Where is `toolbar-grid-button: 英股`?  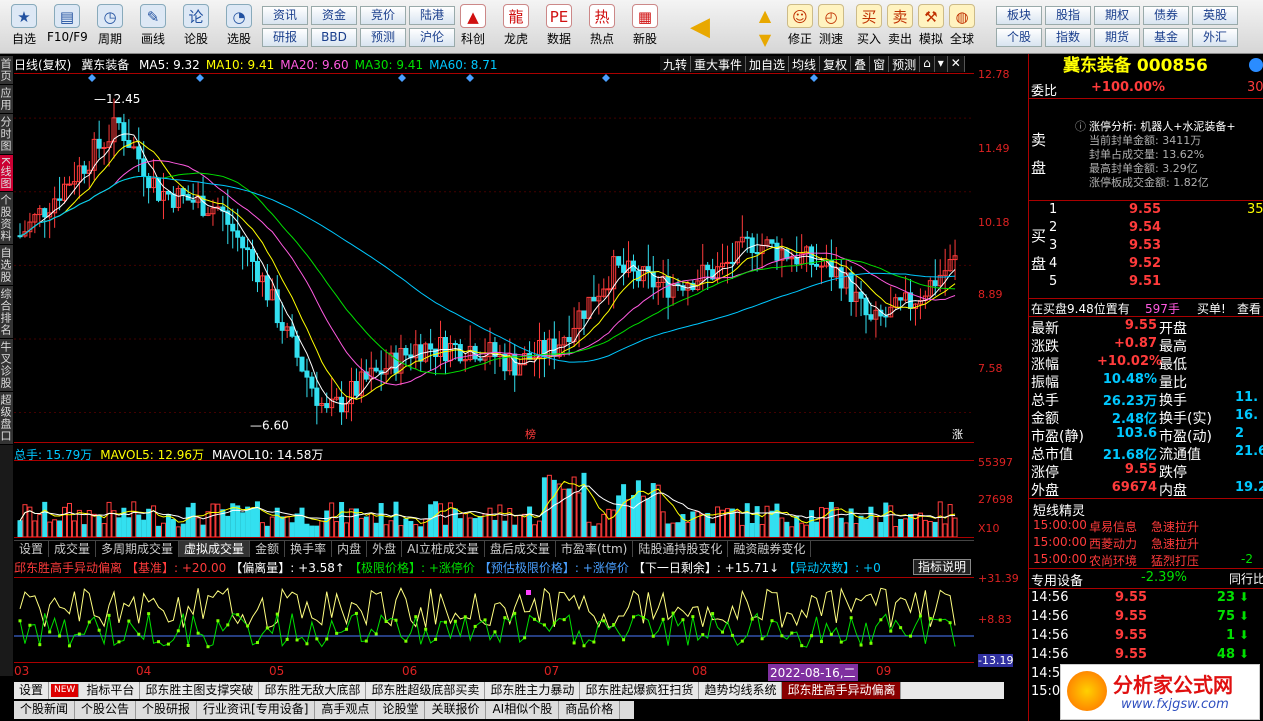 toolbar-grid-button: 英股 is located at coordinates (1215, 15).